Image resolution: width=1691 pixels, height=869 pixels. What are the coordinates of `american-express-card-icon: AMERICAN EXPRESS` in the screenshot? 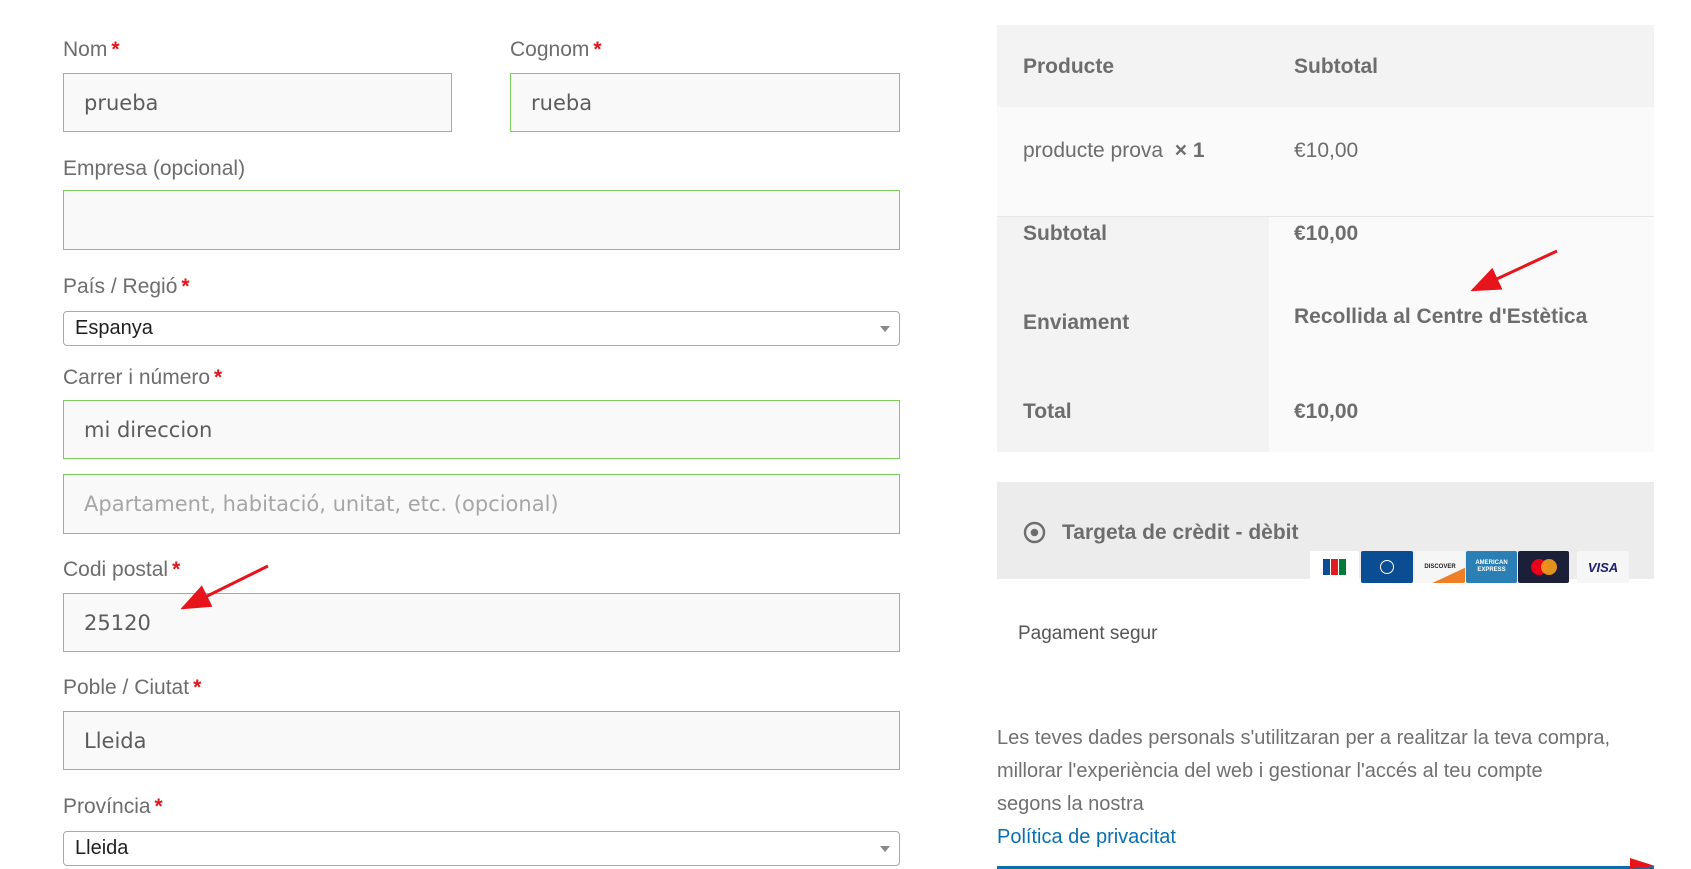 It's located at (1491, 567).